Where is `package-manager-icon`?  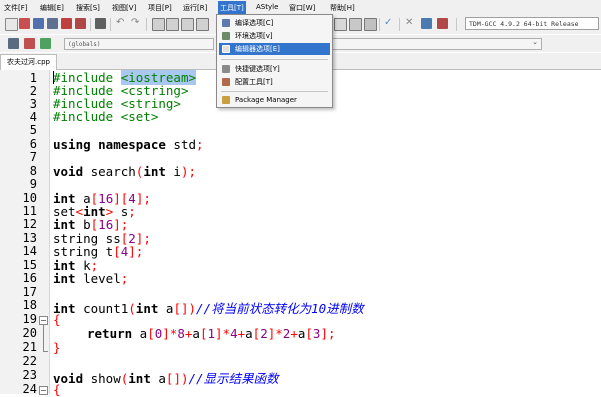
package-manager-icon is located at coordinates (226, 100).